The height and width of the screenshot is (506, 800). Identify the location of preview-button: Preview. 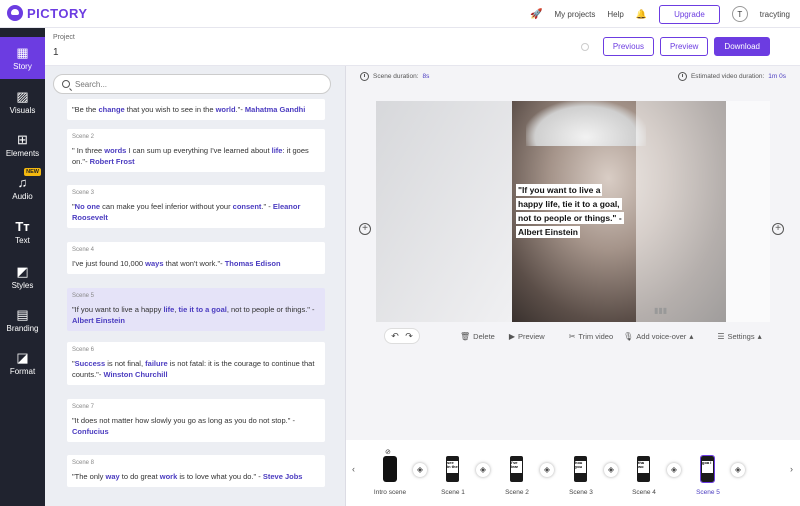
(684, 46).